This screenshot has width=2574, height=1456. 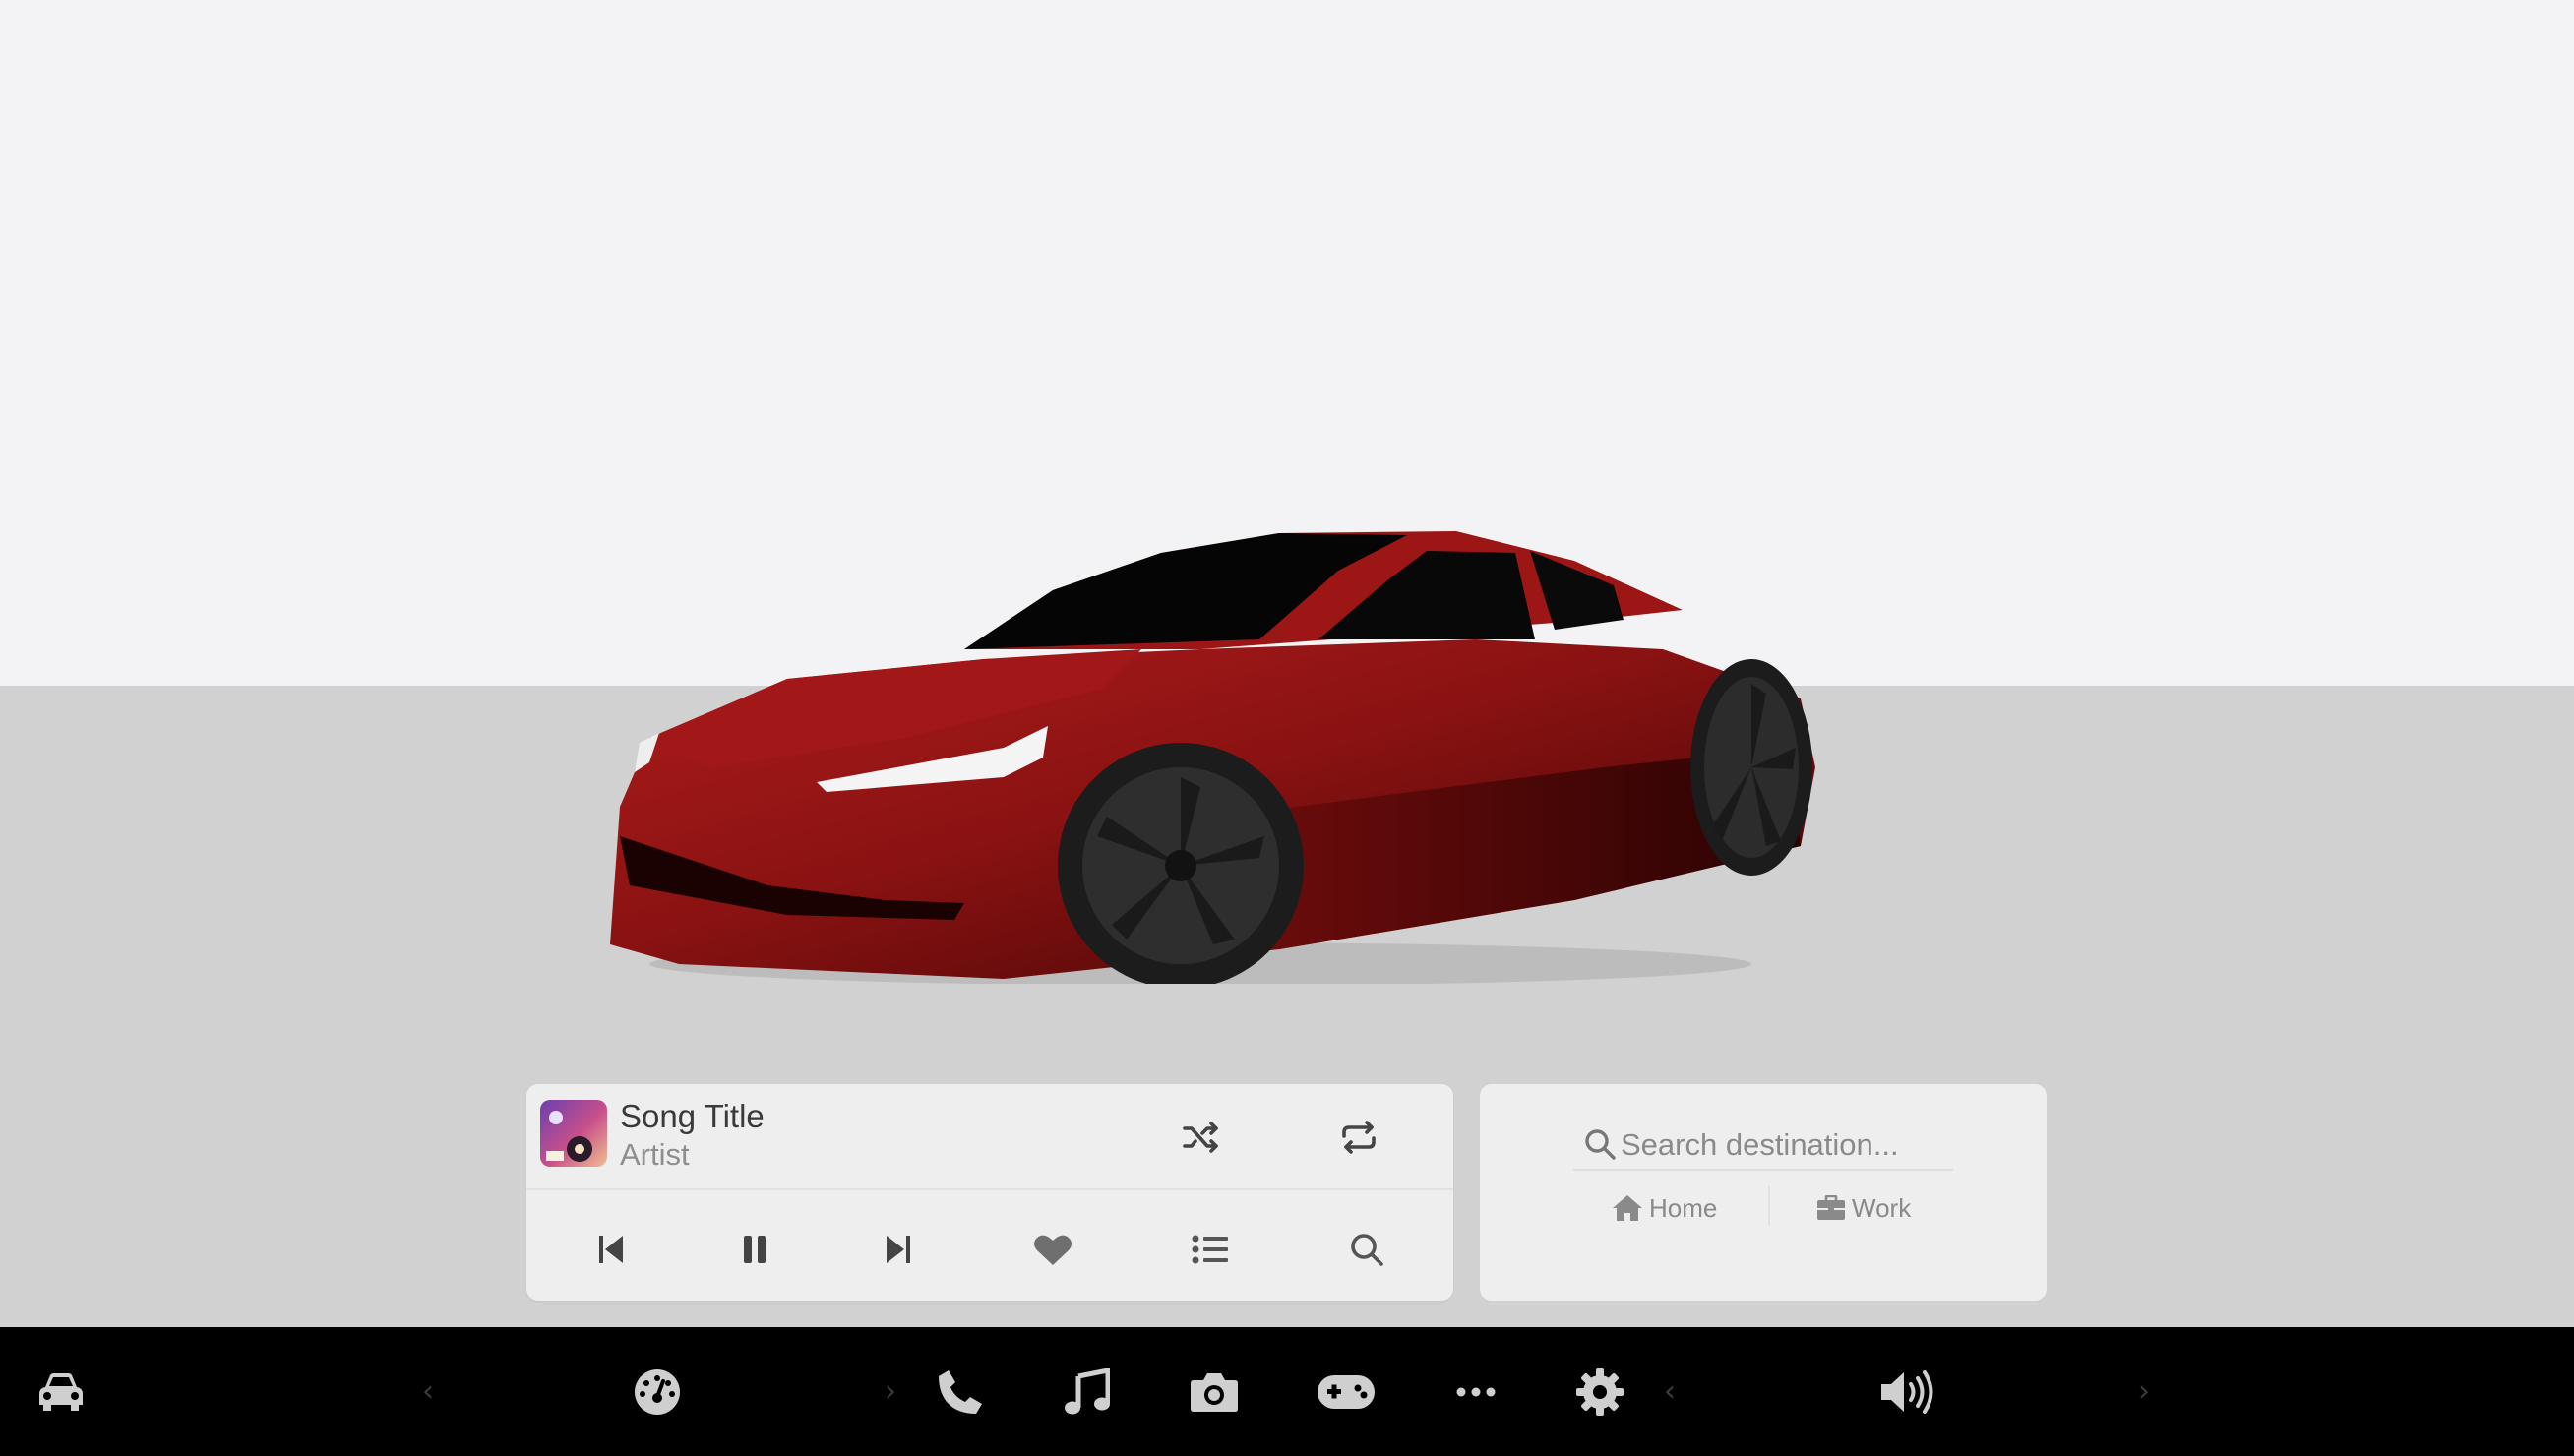 I want to click on briefcase-icon, so click(x=1831, y=1207).